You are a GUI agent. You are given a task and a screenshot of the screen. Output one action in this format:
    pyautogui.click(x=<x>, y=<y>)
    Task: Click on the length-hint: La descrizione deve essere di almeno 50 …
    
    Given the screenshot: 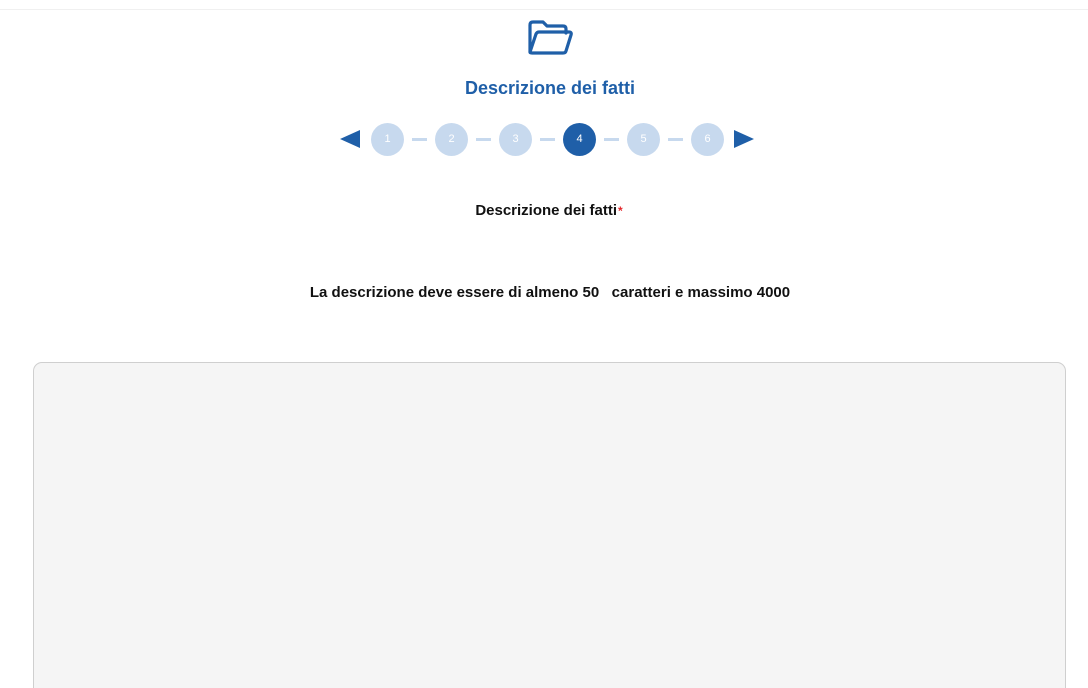 What is the action you would take?
    pyautogui.click(x=550, y=292)
    